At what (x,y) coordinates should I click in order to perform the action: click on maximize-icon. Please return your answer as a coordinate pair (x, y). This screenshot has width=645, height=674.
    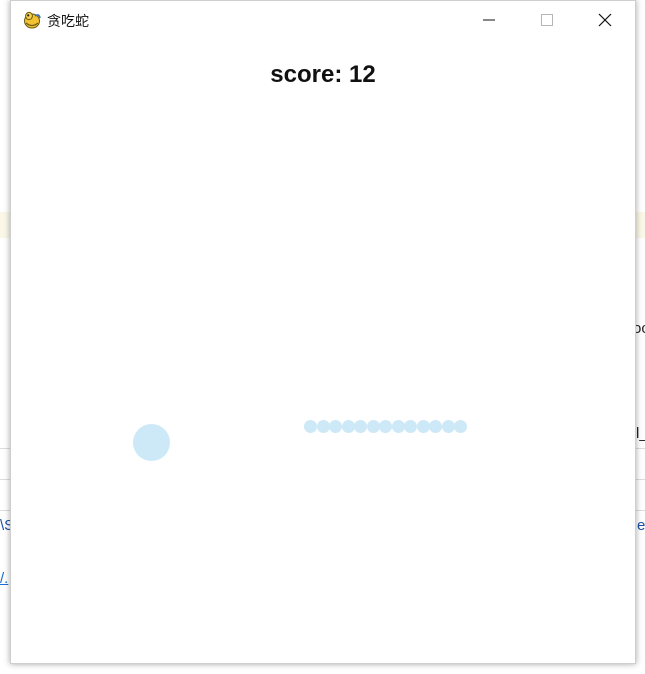
    Looking at the image, I should click on (547, 20).